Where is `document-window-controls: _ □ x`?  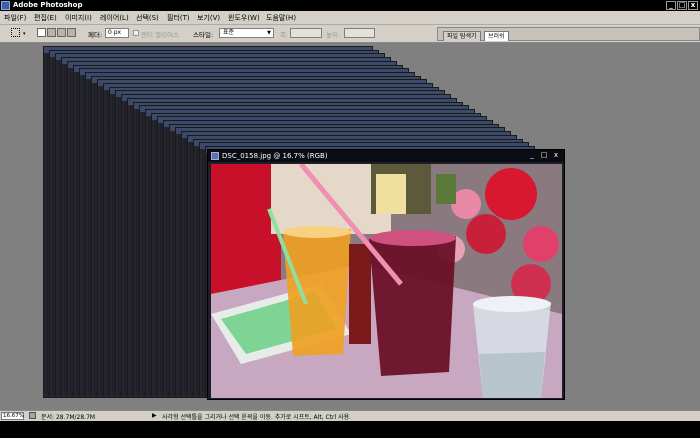 document-window-controls: _ □ x is located at coordinates (544, 155).